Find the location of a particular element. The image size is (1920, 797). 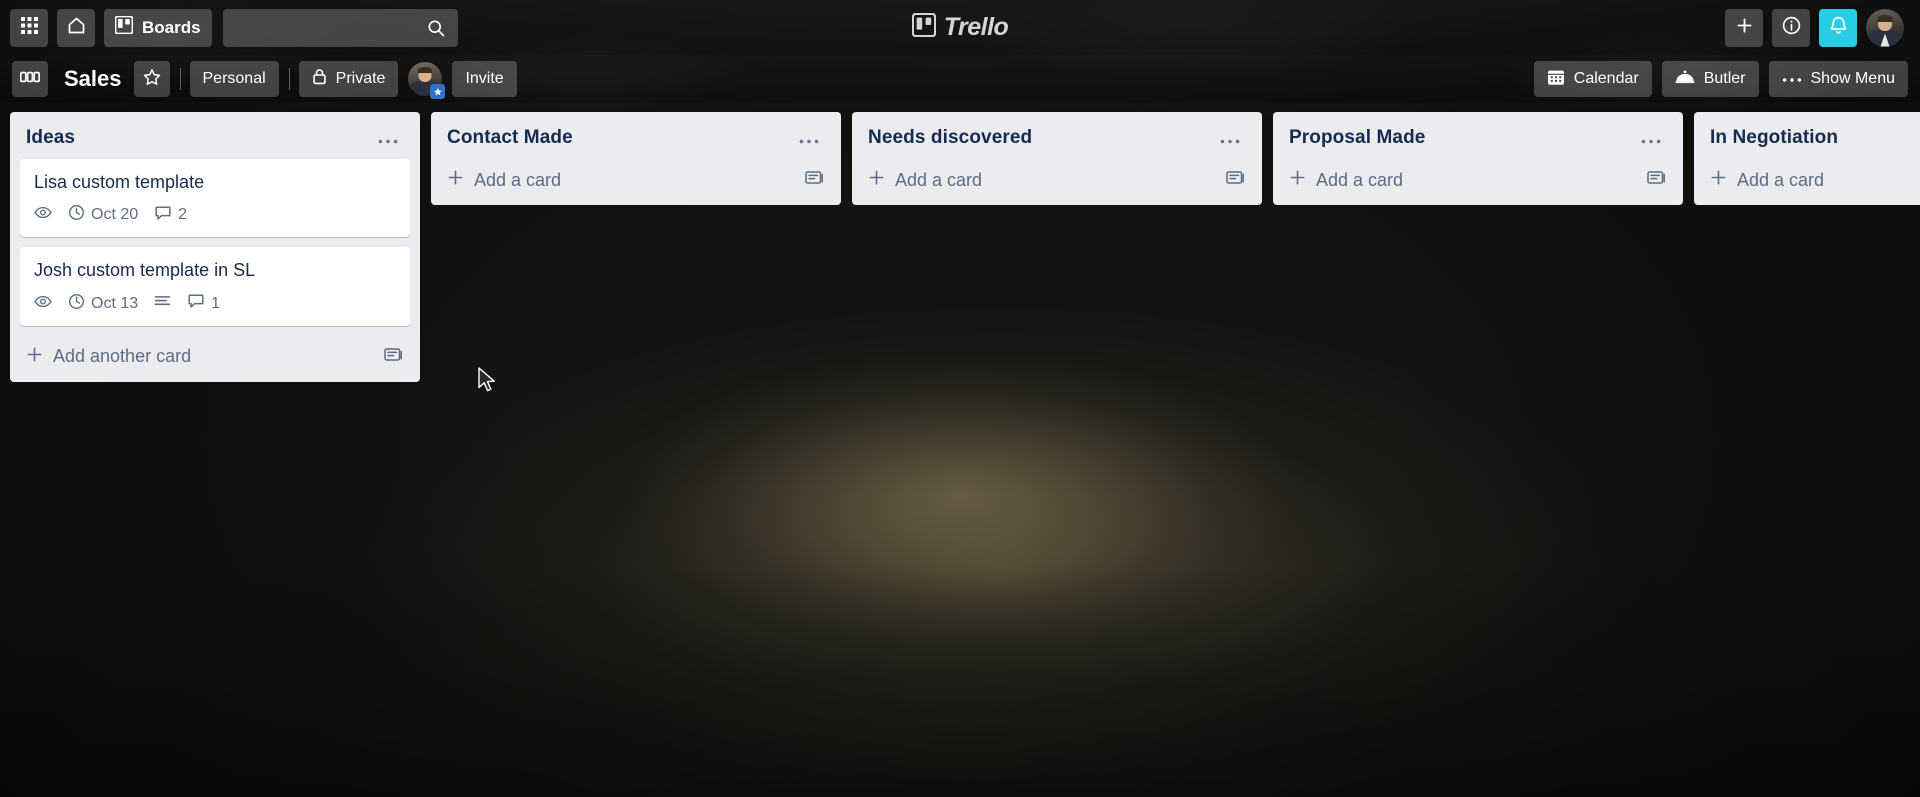

info-circle-icon is located at coordinates (1791, 28).